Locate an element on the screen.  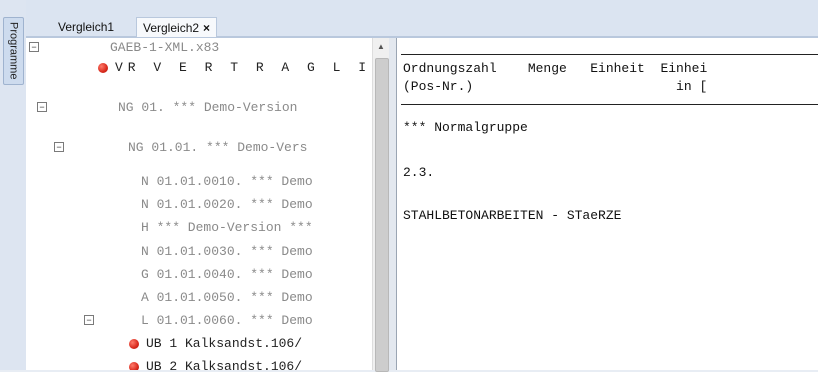
tree-node-label: NG 01.01. *** Demo-Vers is located at coordinates (218, 147).